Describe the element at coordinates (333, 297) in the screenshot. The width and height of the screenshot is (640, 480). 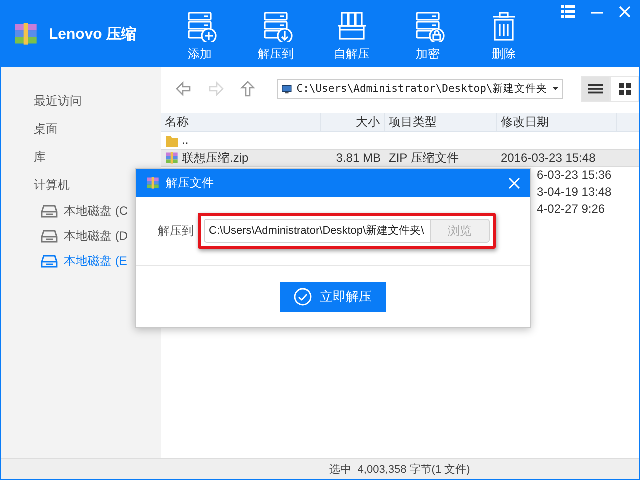
I see `extract-now-button: 立即解压` at that location.